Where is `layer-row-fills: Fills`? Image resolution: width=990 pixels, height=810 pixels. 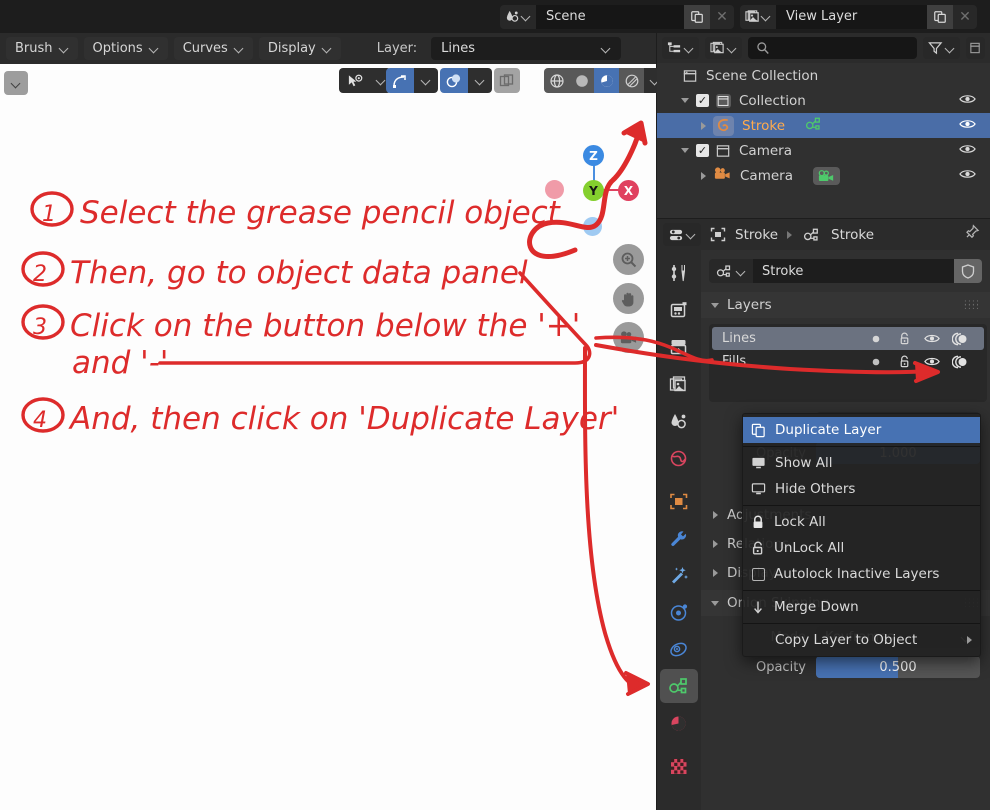 layer-row-fills: Fills is located at coordinates (848, 361).